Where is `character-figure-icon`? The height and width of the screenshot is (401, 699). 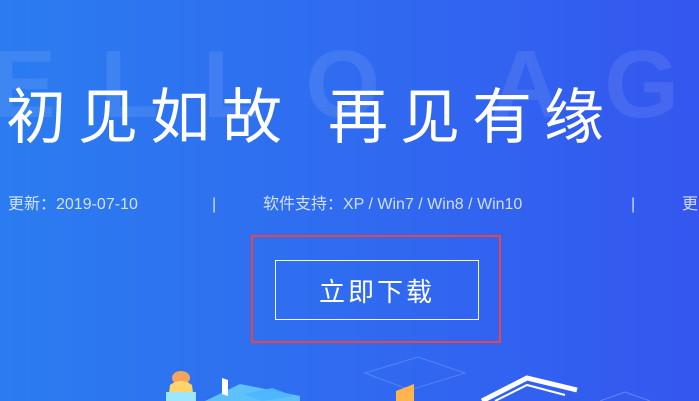 character-figure-icon is located at coordinates (181, 386).